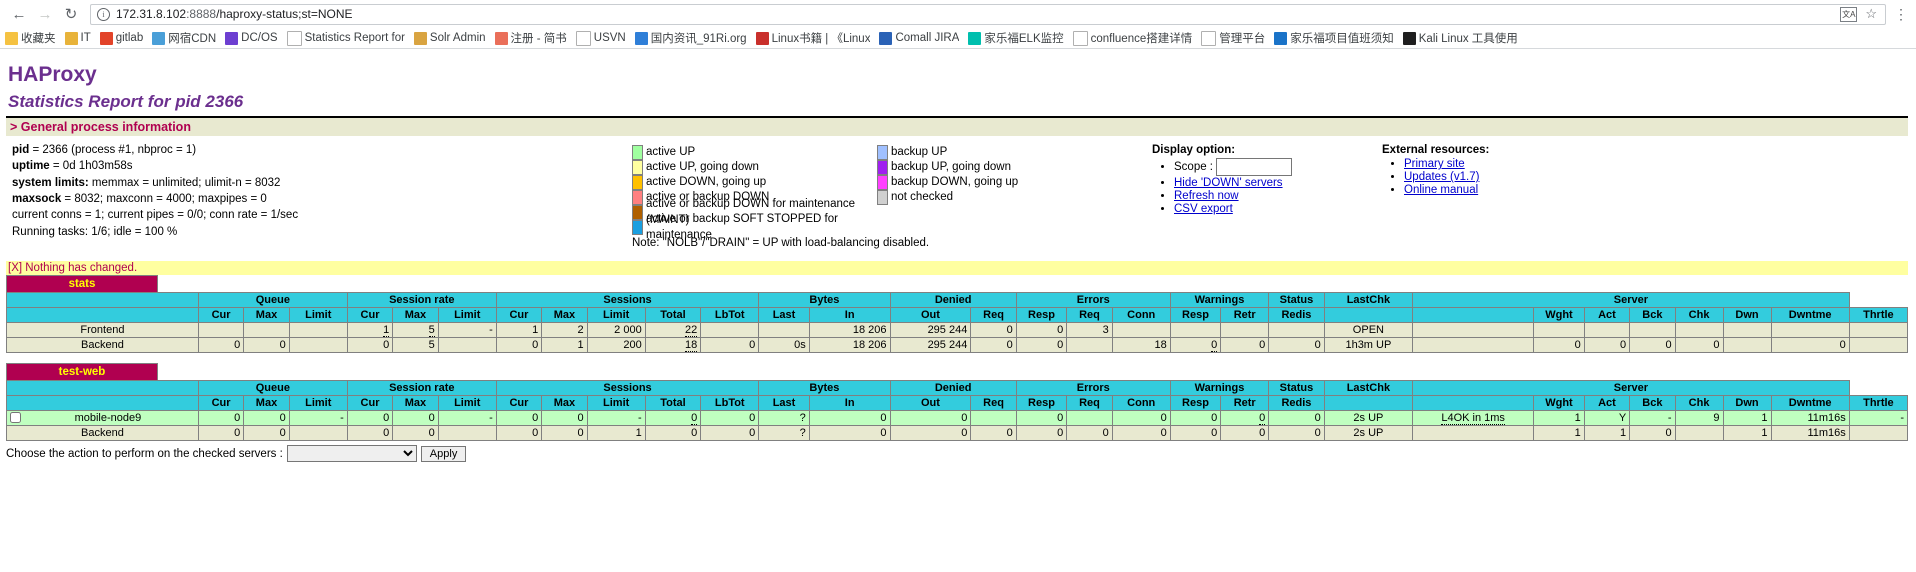  I want to click on column-group-header: Denied, so click(953, 388).